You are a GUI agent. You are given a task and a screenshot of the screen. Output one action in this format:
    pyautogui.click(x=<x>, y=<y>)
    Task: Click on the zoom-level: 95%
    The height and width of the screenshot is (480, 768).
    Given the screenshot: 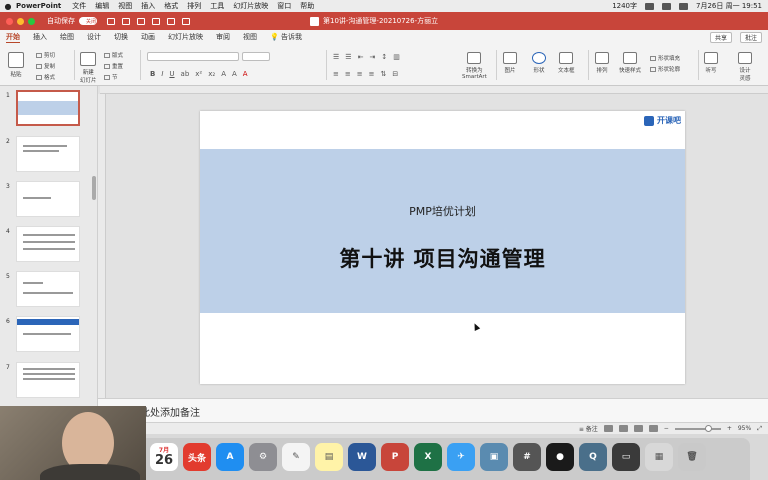 What is the action you would take?
    pyautogui.click(x=744, y=428)
    